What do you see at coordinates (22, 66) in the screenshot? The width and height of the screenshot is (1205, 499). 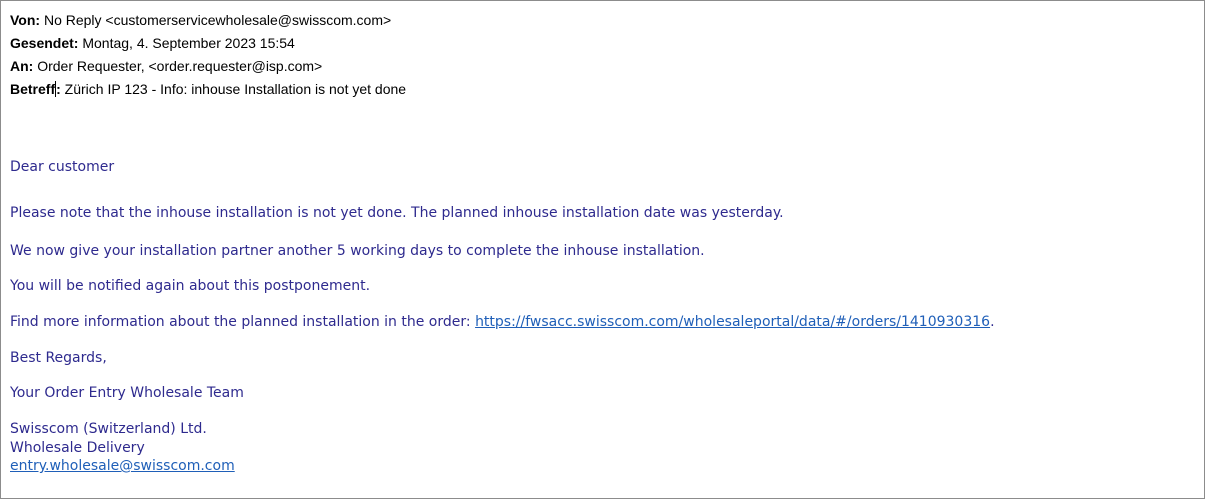 I see `to-label: An:` at bounding box center [22, 66].